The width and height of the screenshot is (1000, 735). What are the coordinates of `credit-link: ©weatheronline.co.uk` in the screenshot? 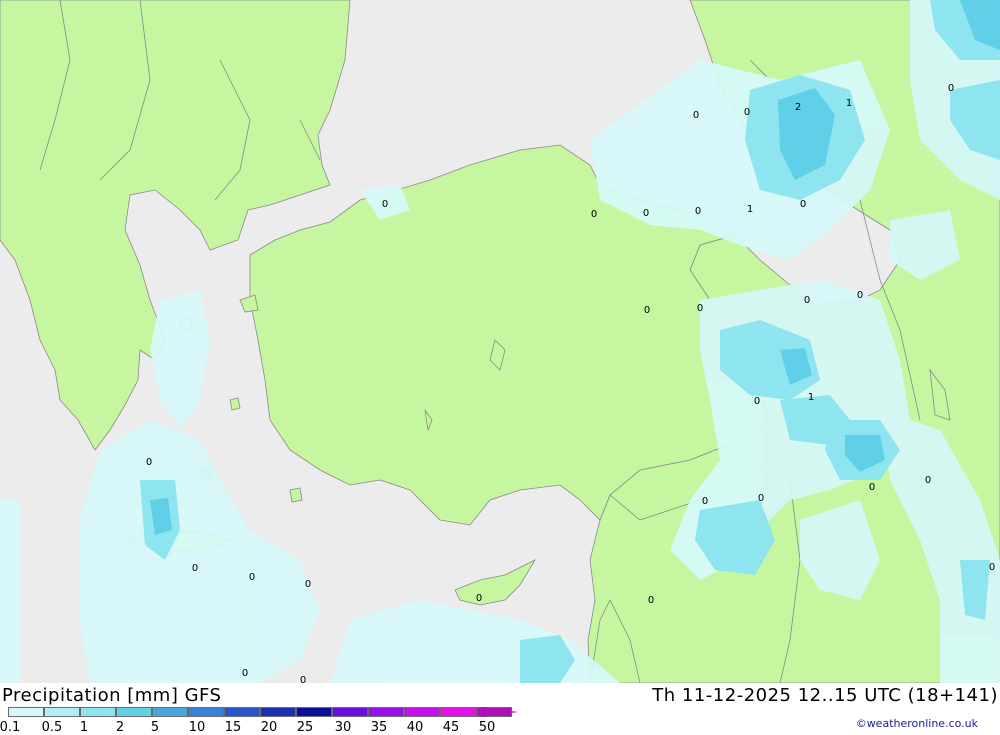 It's located at (917, 723).